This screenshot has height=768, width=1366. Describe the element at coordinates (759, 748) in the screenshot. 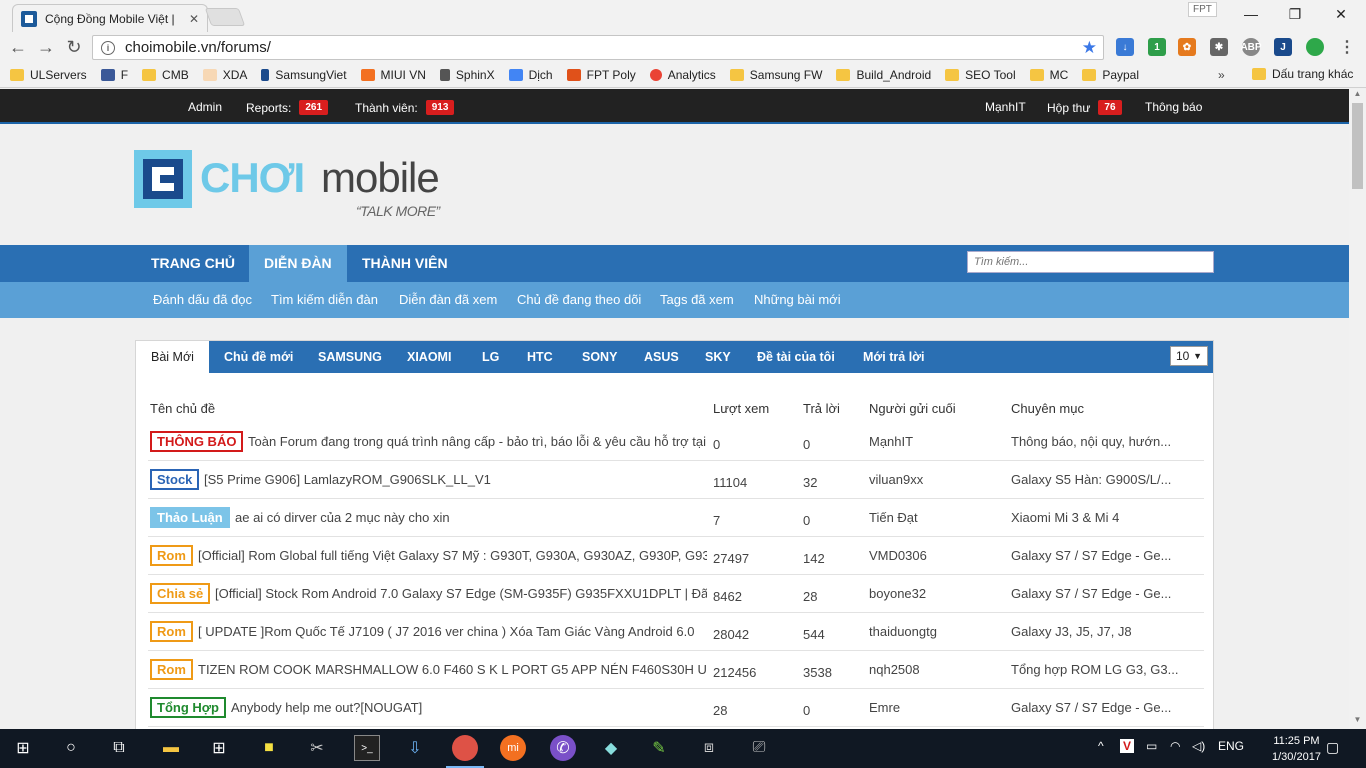

I see `remote-icon: ⎚` at that location.